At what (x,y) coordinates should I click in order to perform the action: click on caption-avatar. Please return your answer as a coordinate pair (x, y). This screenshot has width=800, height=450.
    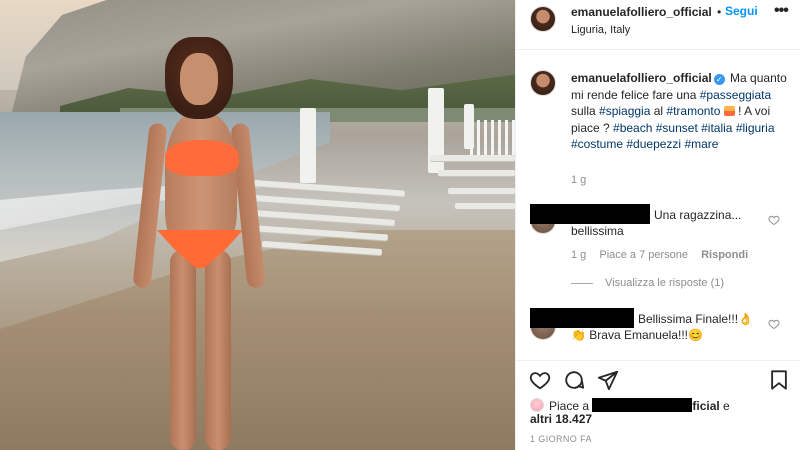
    Looking at the image, I should click on (543, 83).